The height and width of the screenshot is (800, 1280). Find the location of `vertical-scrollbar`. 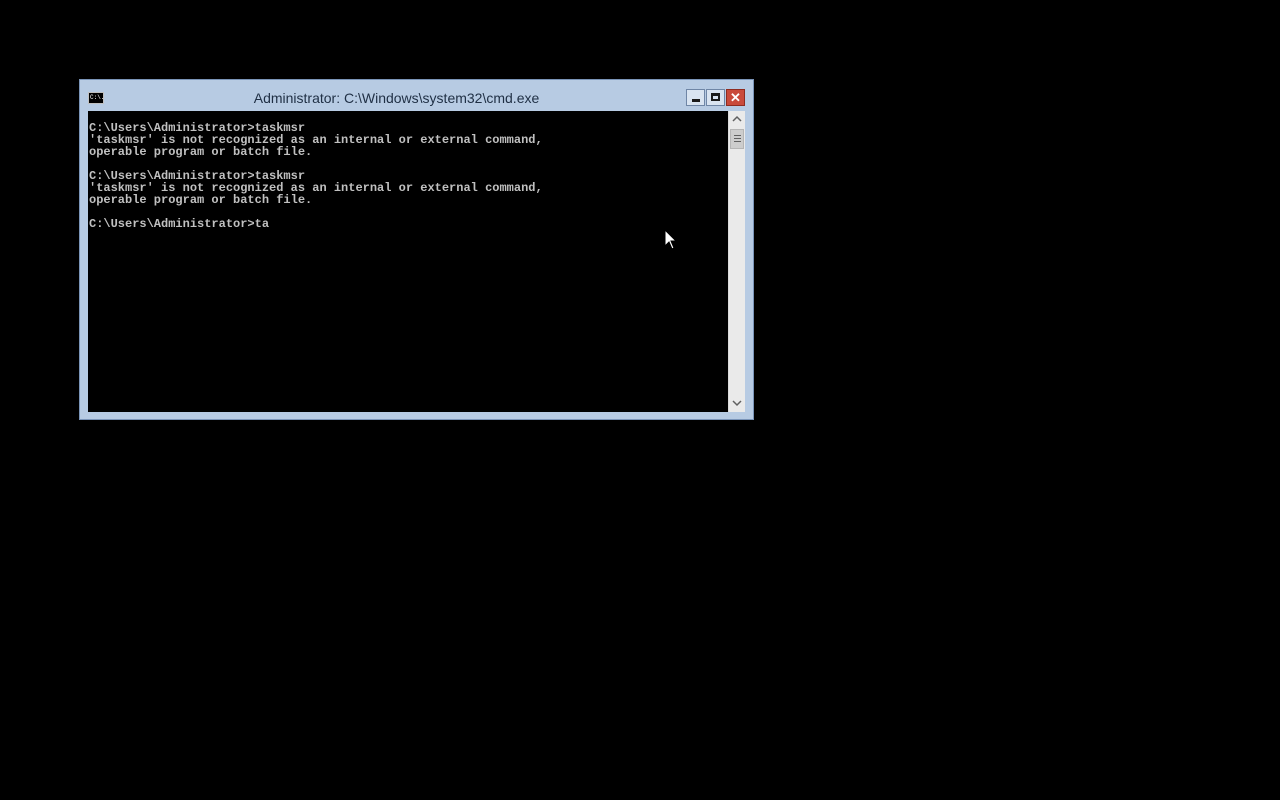

vertical-scrollbar is located at coordinates (736, 261).